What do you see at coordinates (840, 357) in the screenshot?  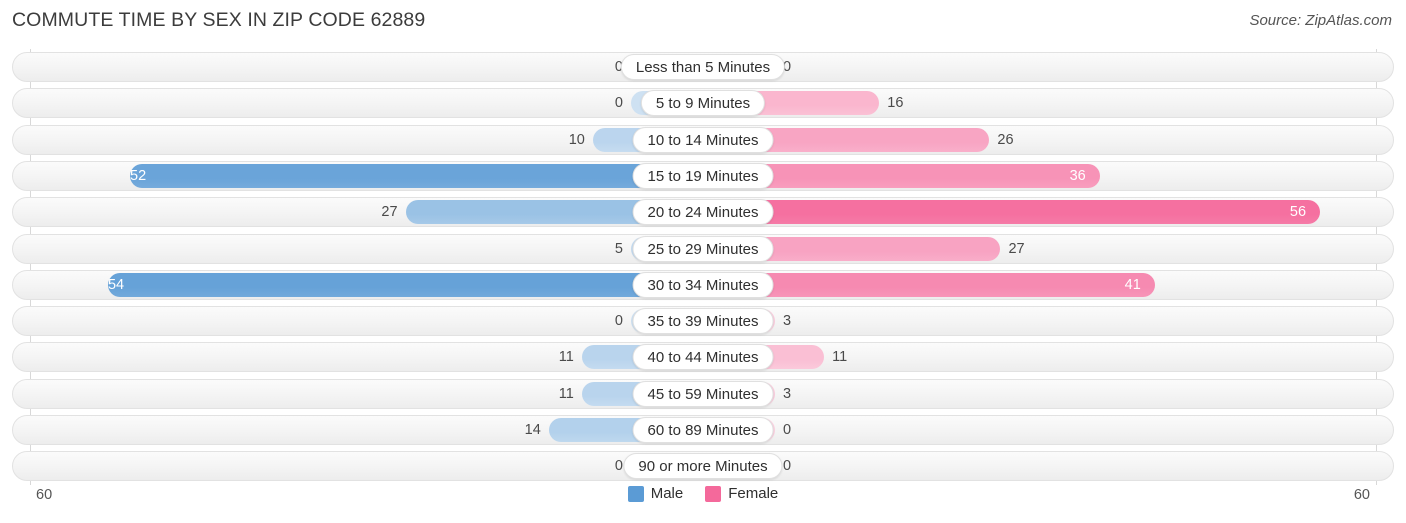 I see `bar-value-female: 11` at bounding box center [840, 357].